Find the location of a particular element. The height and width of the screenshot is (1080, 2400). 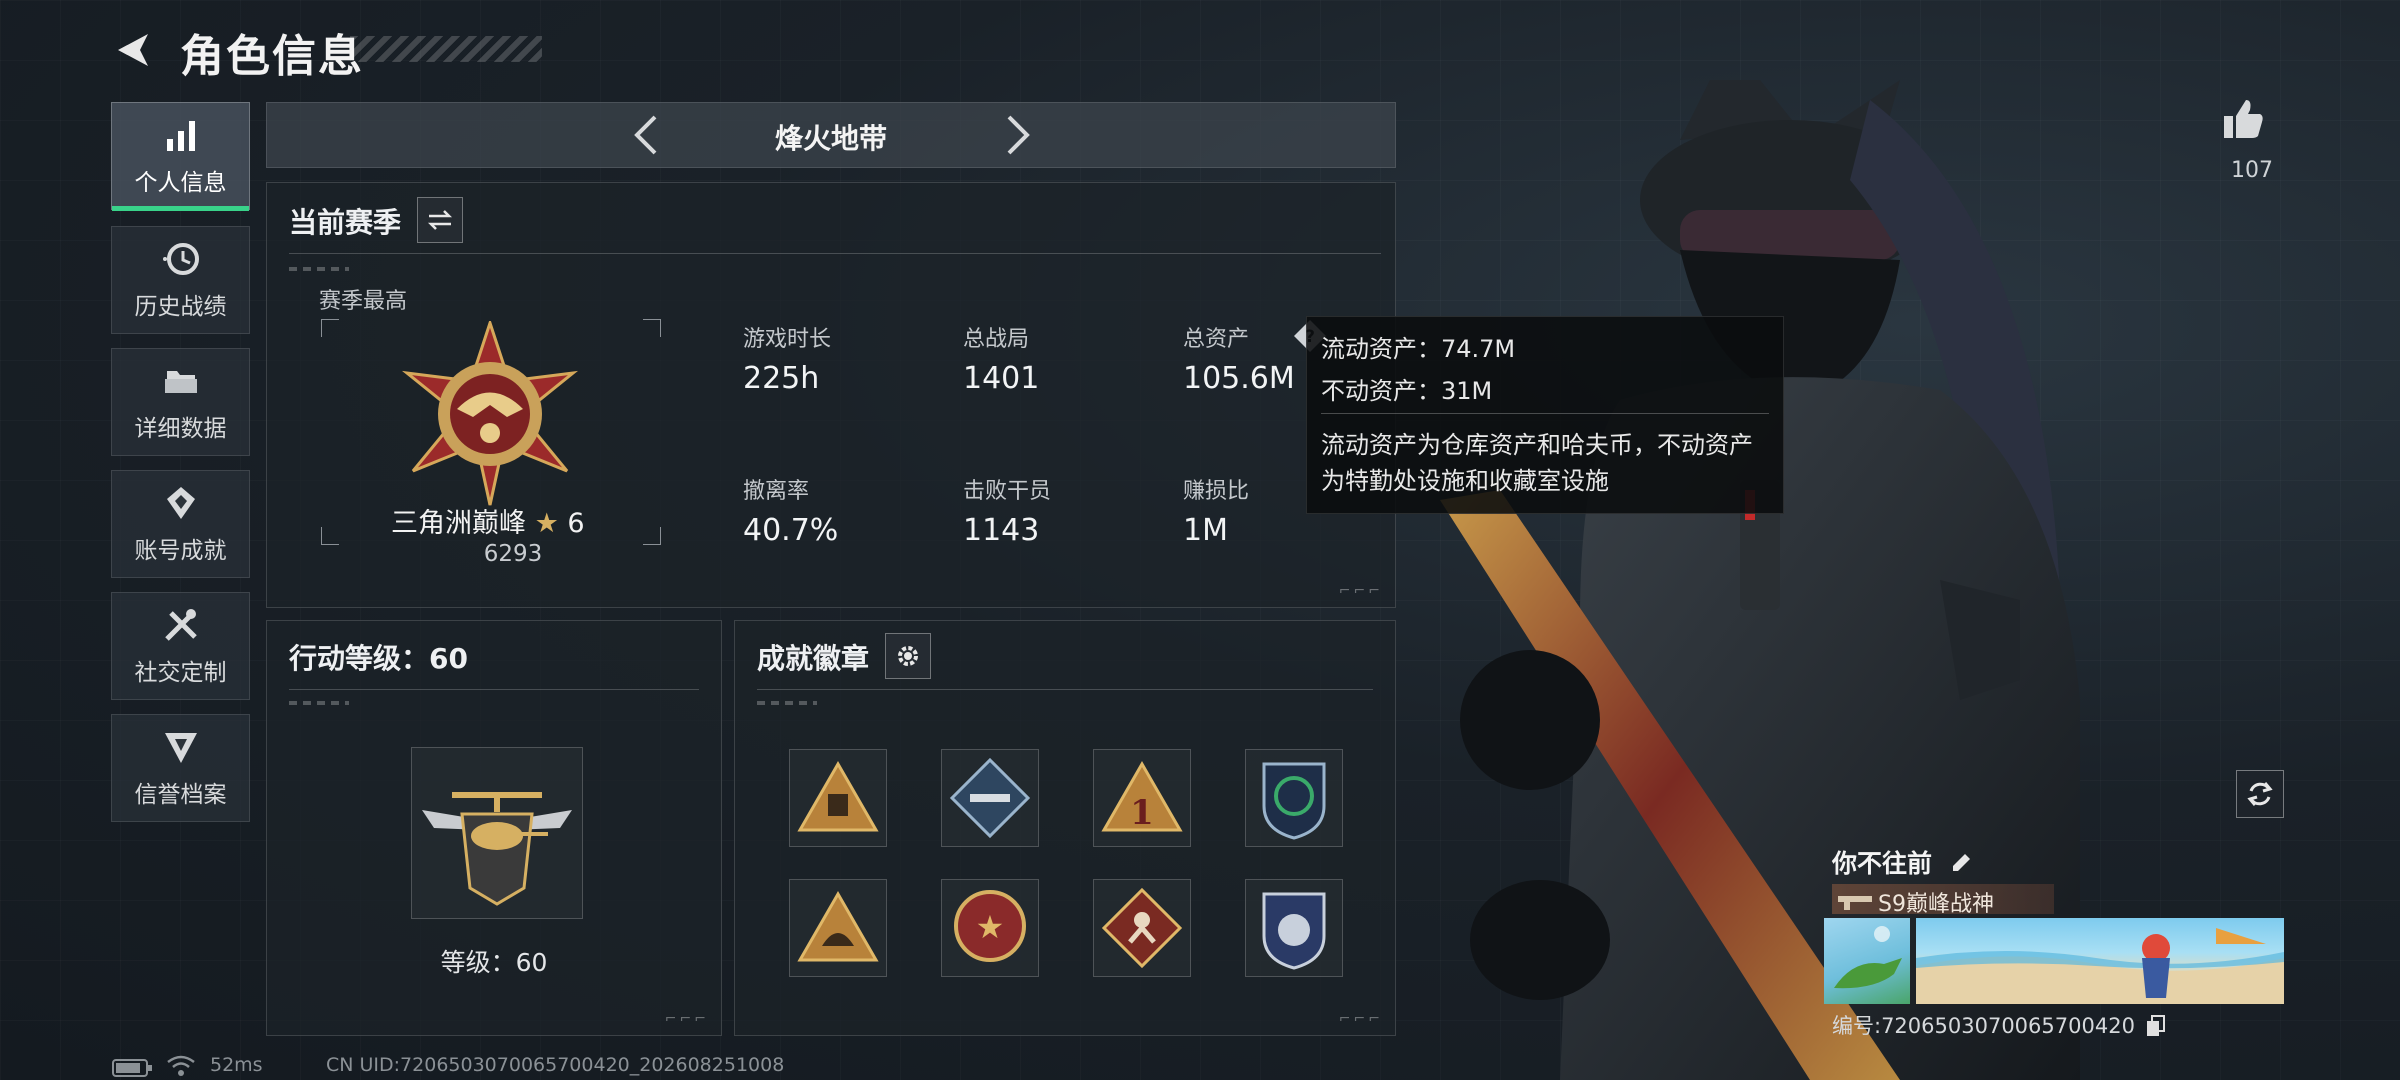

rank-stars: 6 is located at coordinates (576, 523).